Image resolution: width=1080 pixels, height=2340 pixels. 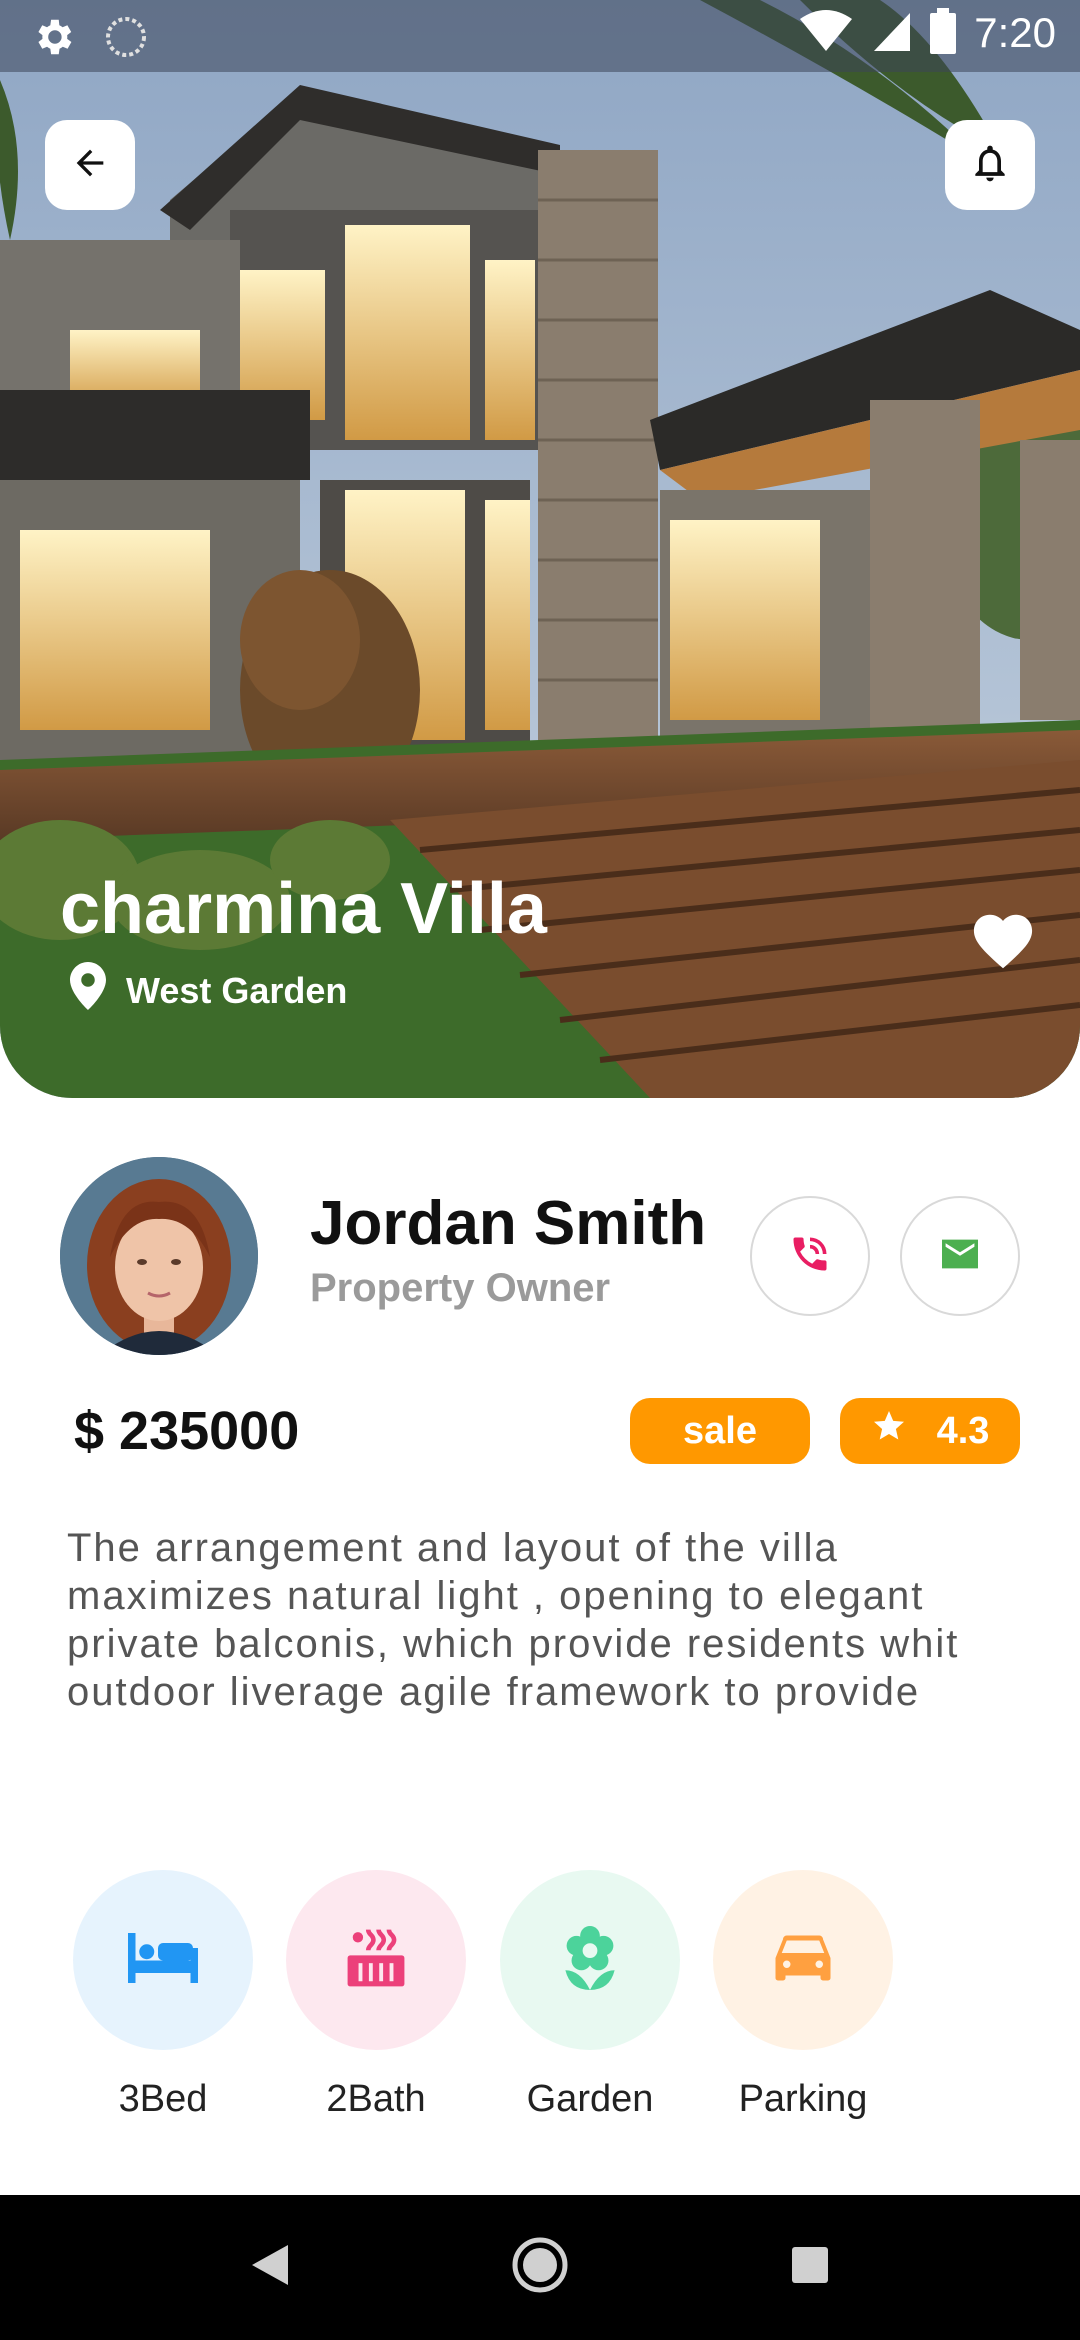 I want to click on feature-bath: 2Bath, so click(x=376, y=1995).